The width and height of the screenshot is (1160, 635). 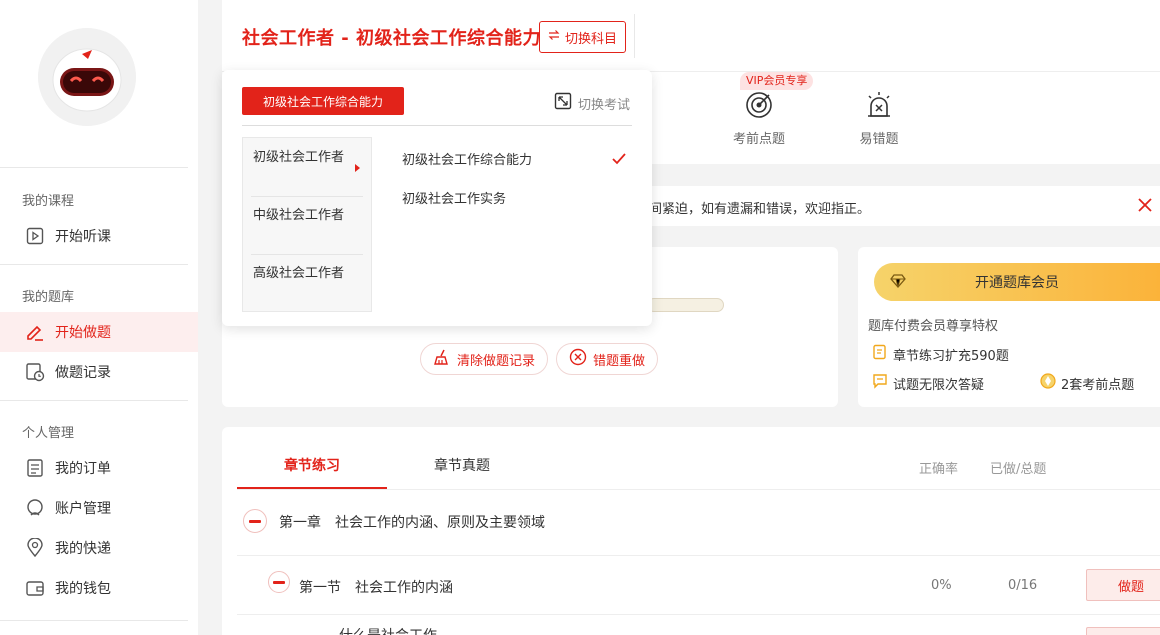 What do you see at coordinates (467, 158) in the screenshot?
I see `subject-option-comprehensive: 初级社会工作综合能力` at bounding box center [467, 158].